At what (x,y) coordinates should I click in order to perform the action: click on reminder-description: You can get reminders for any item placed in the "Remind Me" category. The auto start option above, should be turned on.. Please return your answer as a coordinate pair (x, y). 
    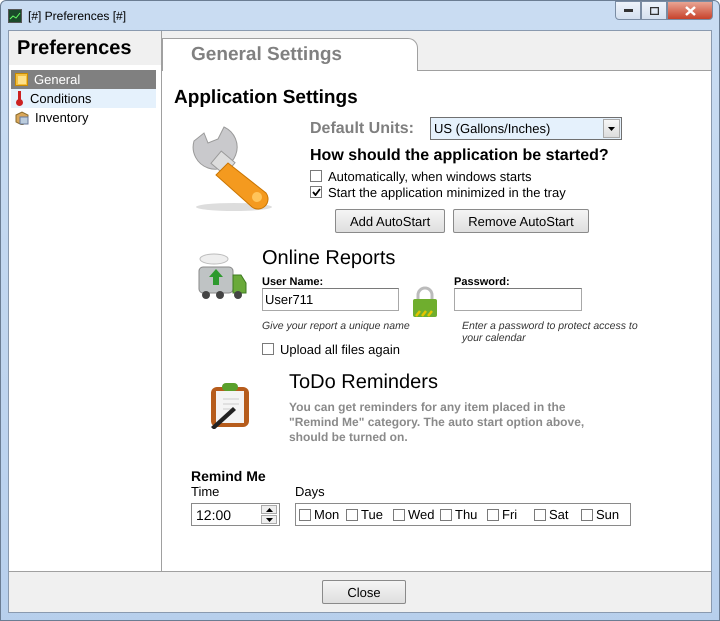
    Looking at the image, I should click on (437, 422).